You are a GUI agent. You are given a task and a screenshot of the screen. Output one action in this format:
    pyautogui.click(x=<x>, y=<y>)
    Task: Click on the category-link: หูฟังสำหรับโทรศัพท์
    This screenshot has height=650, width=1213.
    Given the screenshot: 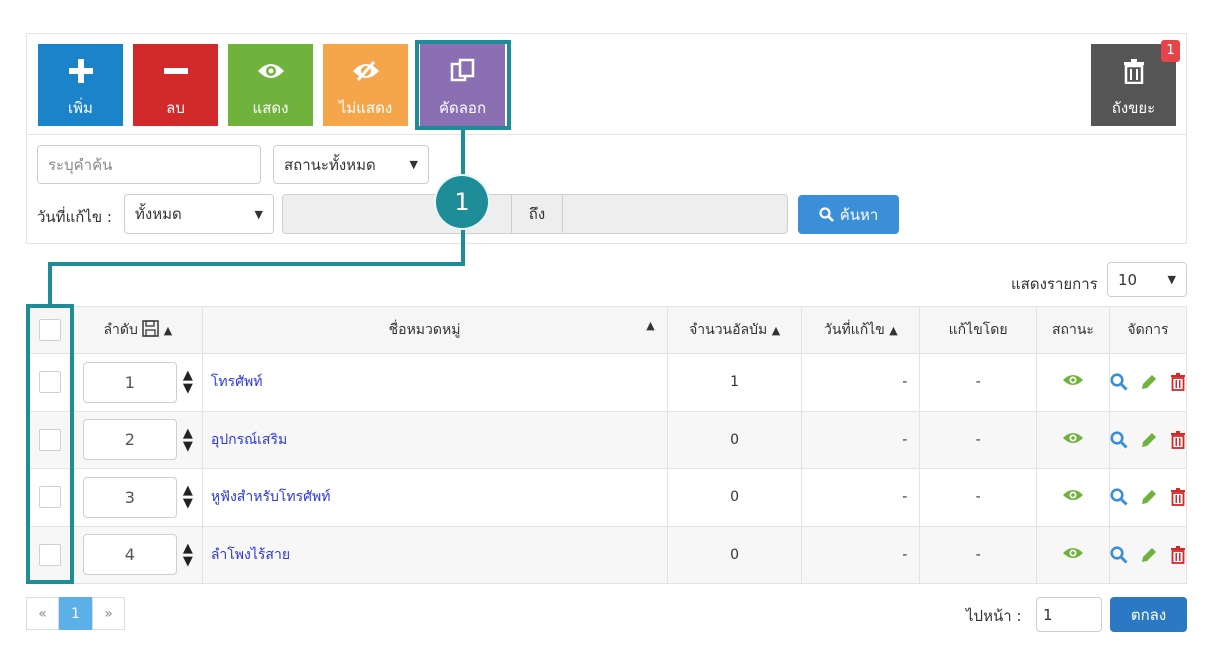 What is the action you would take?
    pyautogui.click(x=267, y=497)
    